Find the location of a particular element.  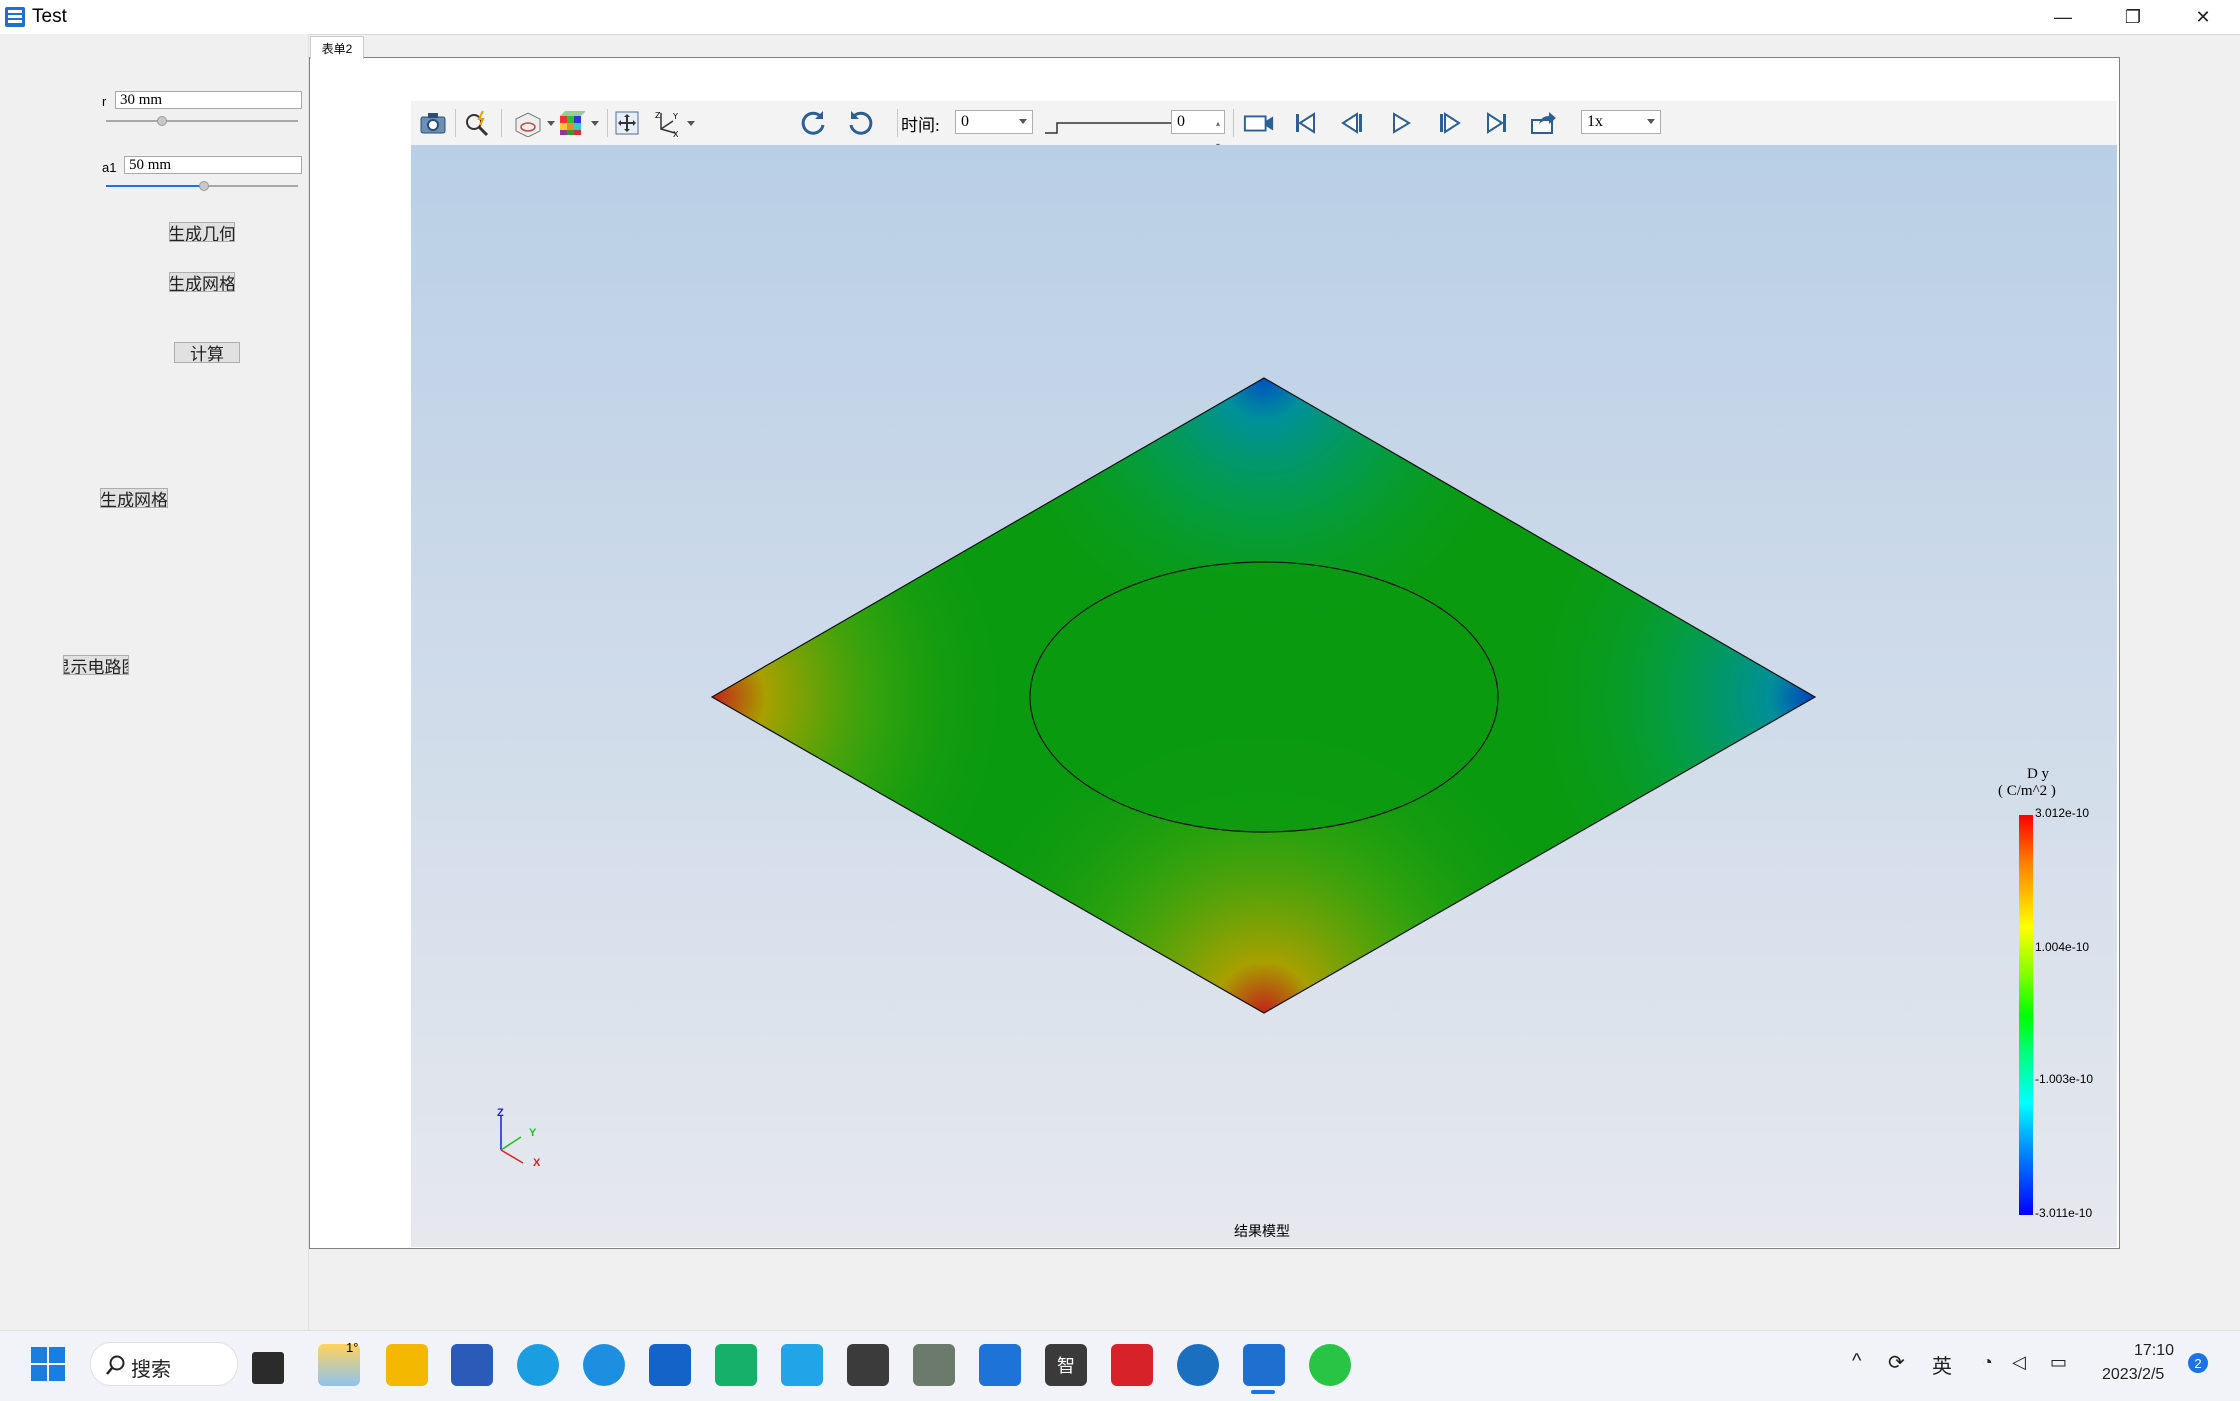

file-explorer-icon is located at coordinates (407, 1365).